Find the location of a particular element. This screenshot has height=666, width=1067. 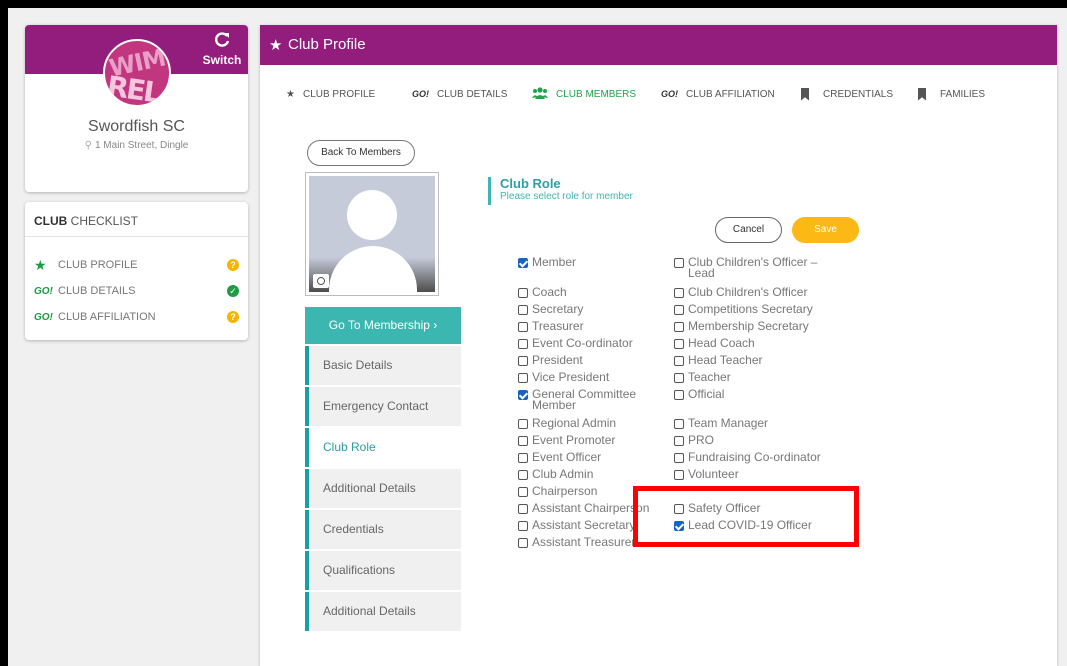

role-option: Head Teacher is located at coordinates (754, 360).